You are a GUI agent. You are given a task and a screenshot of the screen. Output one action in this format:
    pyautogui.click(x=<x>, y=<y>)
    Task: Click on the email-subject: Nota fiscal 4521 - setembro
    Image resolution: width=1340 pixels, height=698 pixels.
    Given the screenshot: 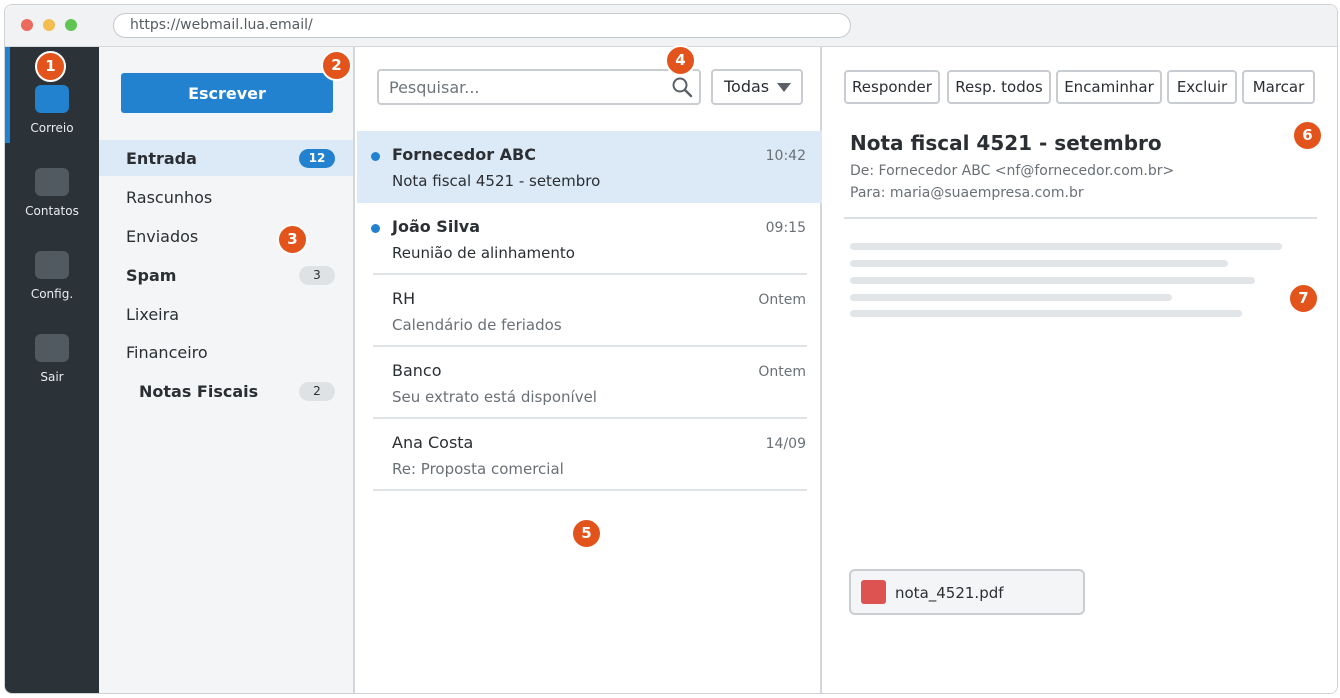 What is the action you would take?
    pyautogui.click(x=1006, y=143)
    